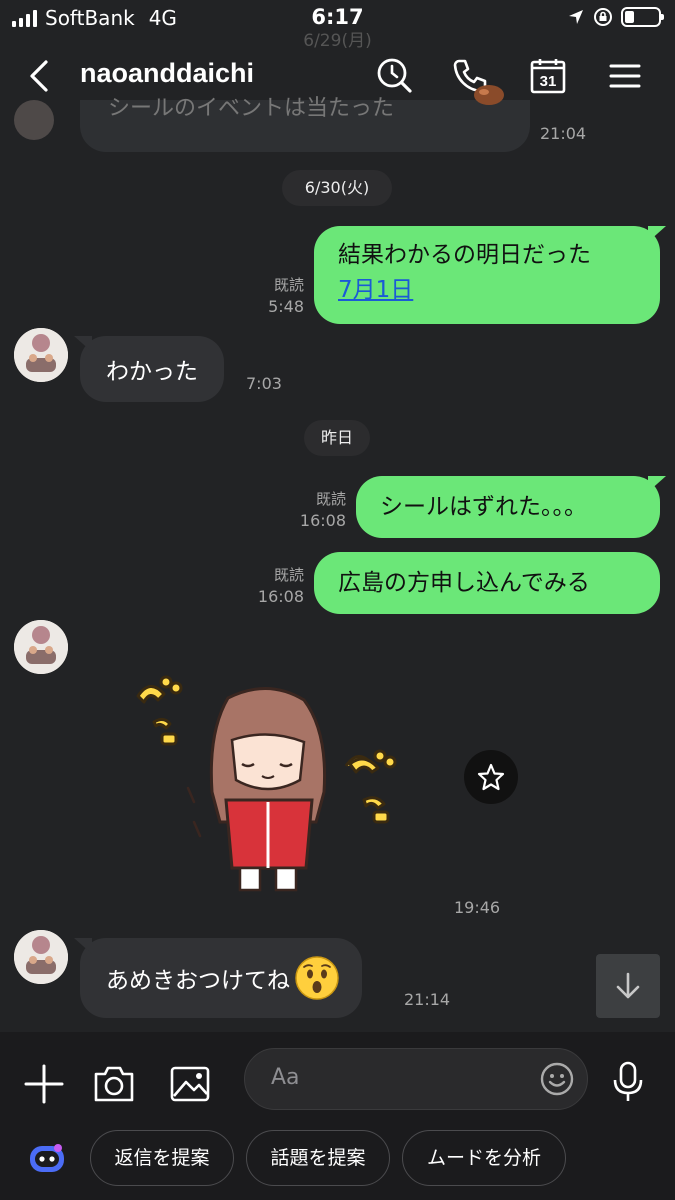 This screenshot has width=675, height=1200. What do you see at coordinates (337, 438) in the screenshot?
I see `date-separator: 昨日` at bounding box center [337, 438].